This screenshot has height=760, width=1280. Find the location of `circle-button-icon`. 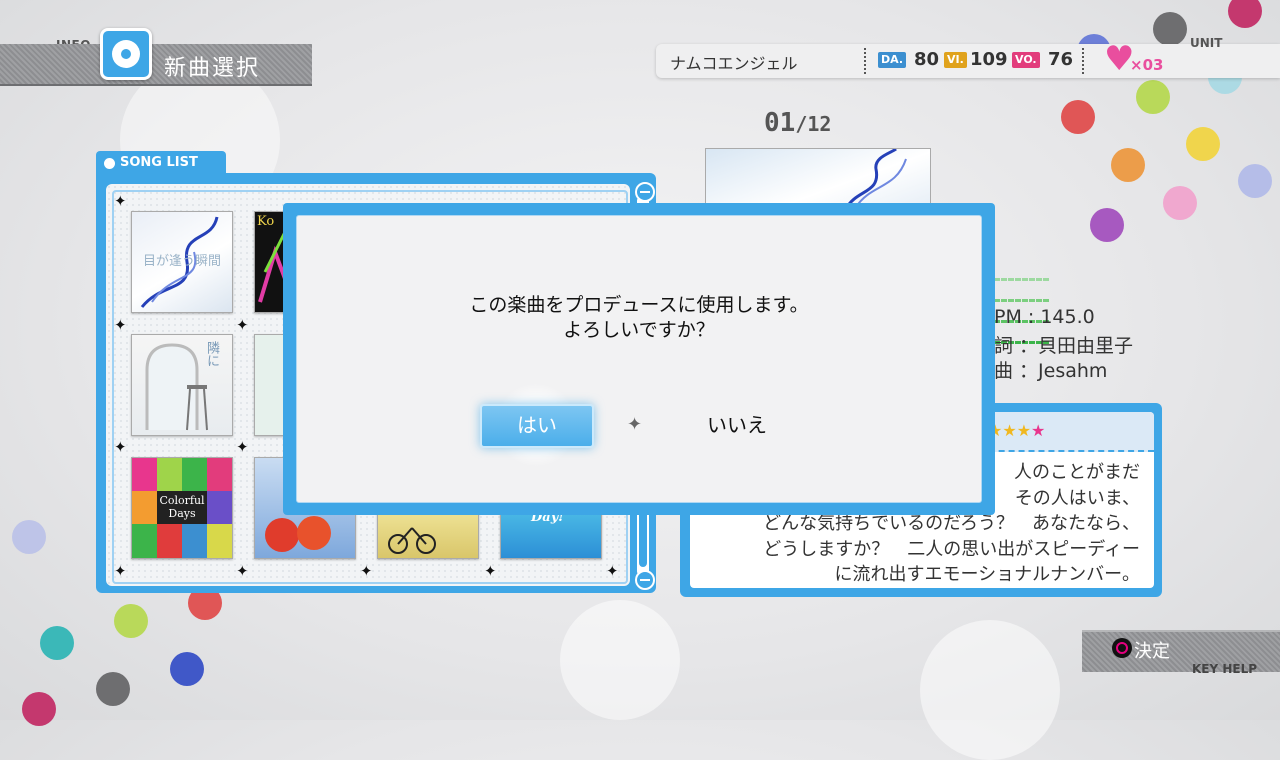

circle-button-icon is located at coordinates (1122, 648).